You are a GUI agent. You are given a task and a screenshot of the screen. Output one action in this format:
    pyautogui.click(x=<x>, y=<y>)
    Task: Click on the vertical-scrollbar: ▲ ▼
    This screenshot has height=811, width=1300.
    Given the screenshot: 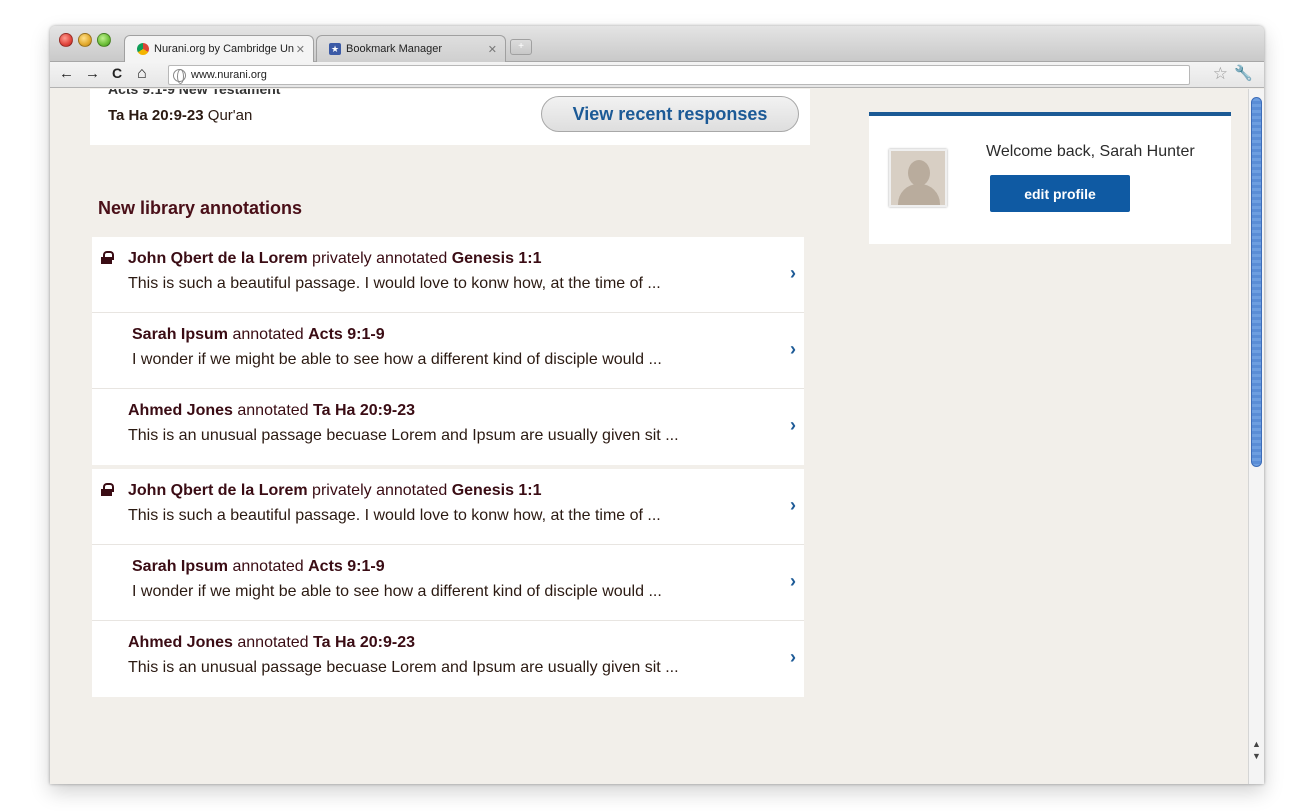 What is the action you would take?
    pyautogui.click(x=1256, y=436)
    